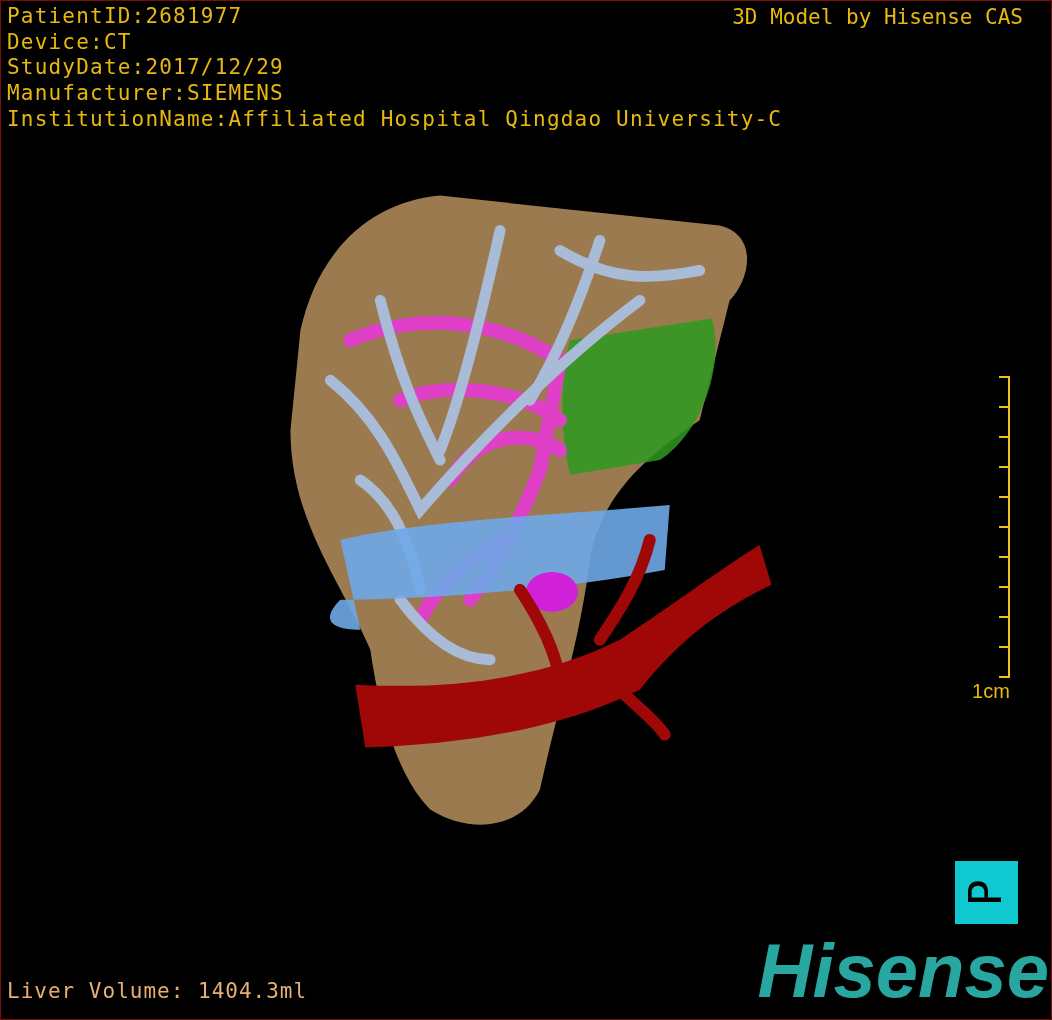 This screenshot has height=1020, width=1052. Describe the element at coordinates (125, 17) in the screenshot. I see `info-text: PatientID:2681977` at that location.